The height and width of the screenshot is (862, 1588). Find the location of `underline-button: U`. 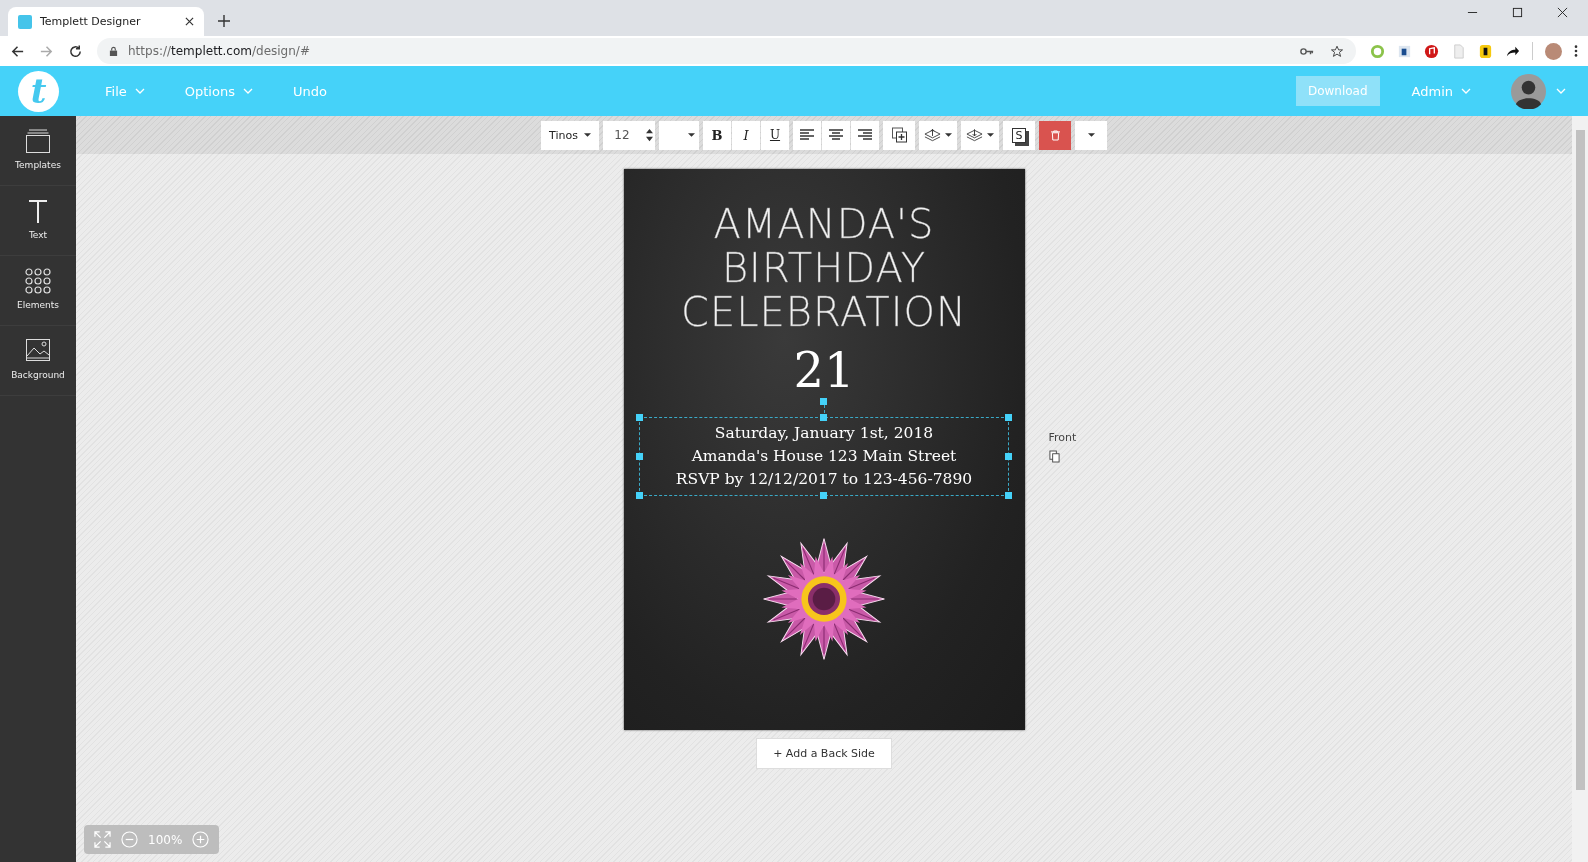

underline-button: U is located at coordinates (775, 135).